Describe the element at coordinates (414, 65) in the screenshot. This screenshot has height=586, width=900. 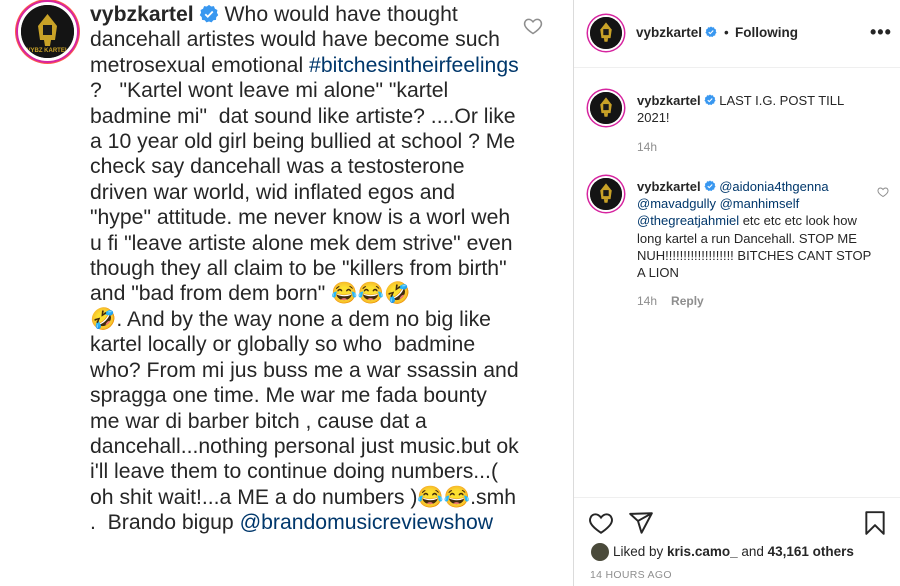
I see `caption-hashtag: #bitchesintheirfeelings` at that location.